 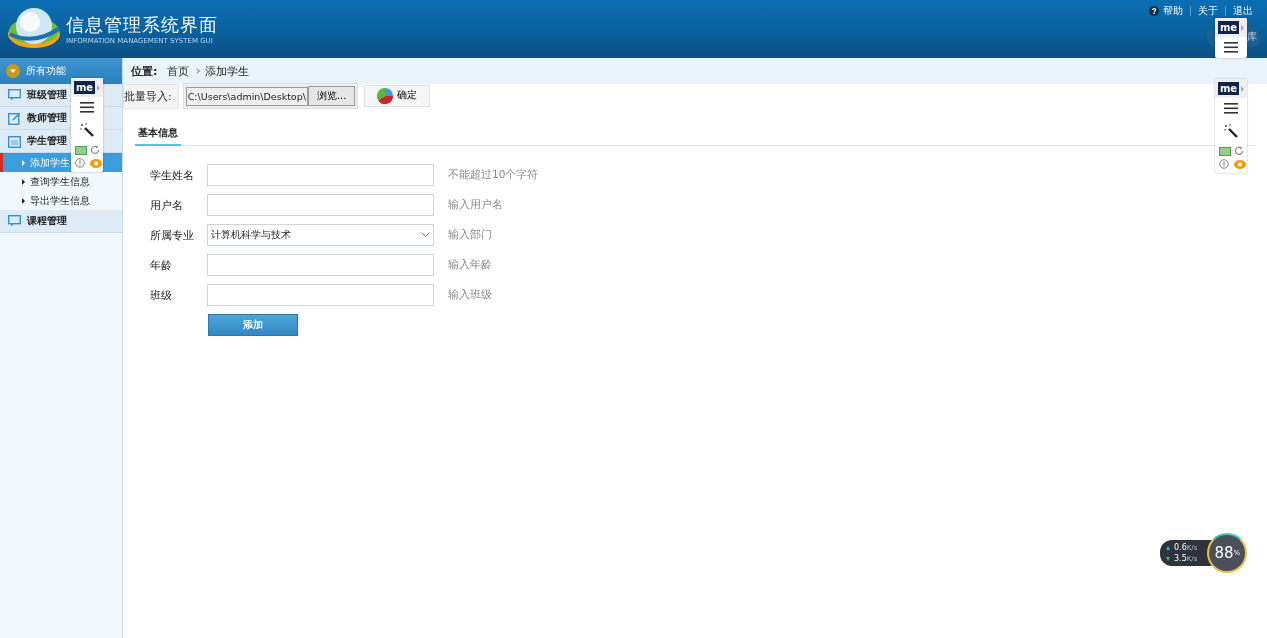 I want to click on sidebar-item: 查询学生信息, so click(x=61, y=181).